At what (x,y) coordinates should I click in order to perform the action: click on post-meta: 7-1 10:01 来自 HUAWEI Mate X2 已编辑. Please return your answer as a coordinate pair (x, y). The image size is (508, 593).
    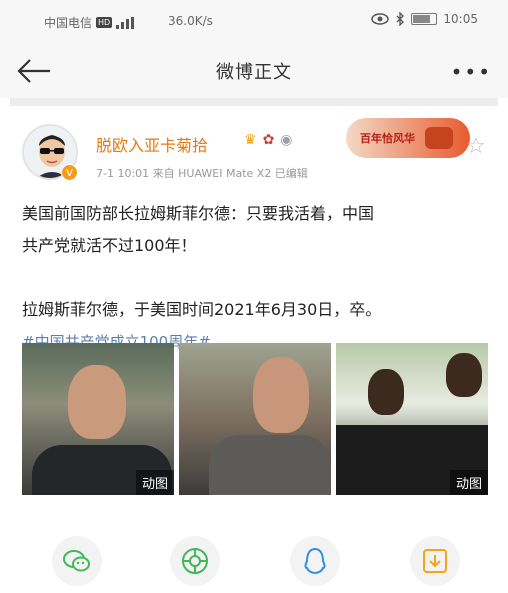
    Looking at the image, I should click on (202, 173).